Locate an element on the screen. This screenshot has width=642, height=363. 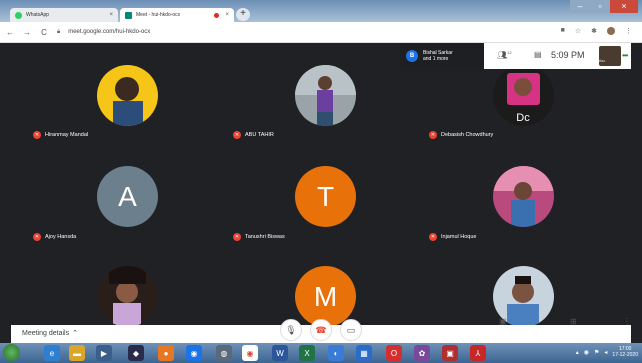
chrome-icon: ◉ is located at coordinates (250, 353).